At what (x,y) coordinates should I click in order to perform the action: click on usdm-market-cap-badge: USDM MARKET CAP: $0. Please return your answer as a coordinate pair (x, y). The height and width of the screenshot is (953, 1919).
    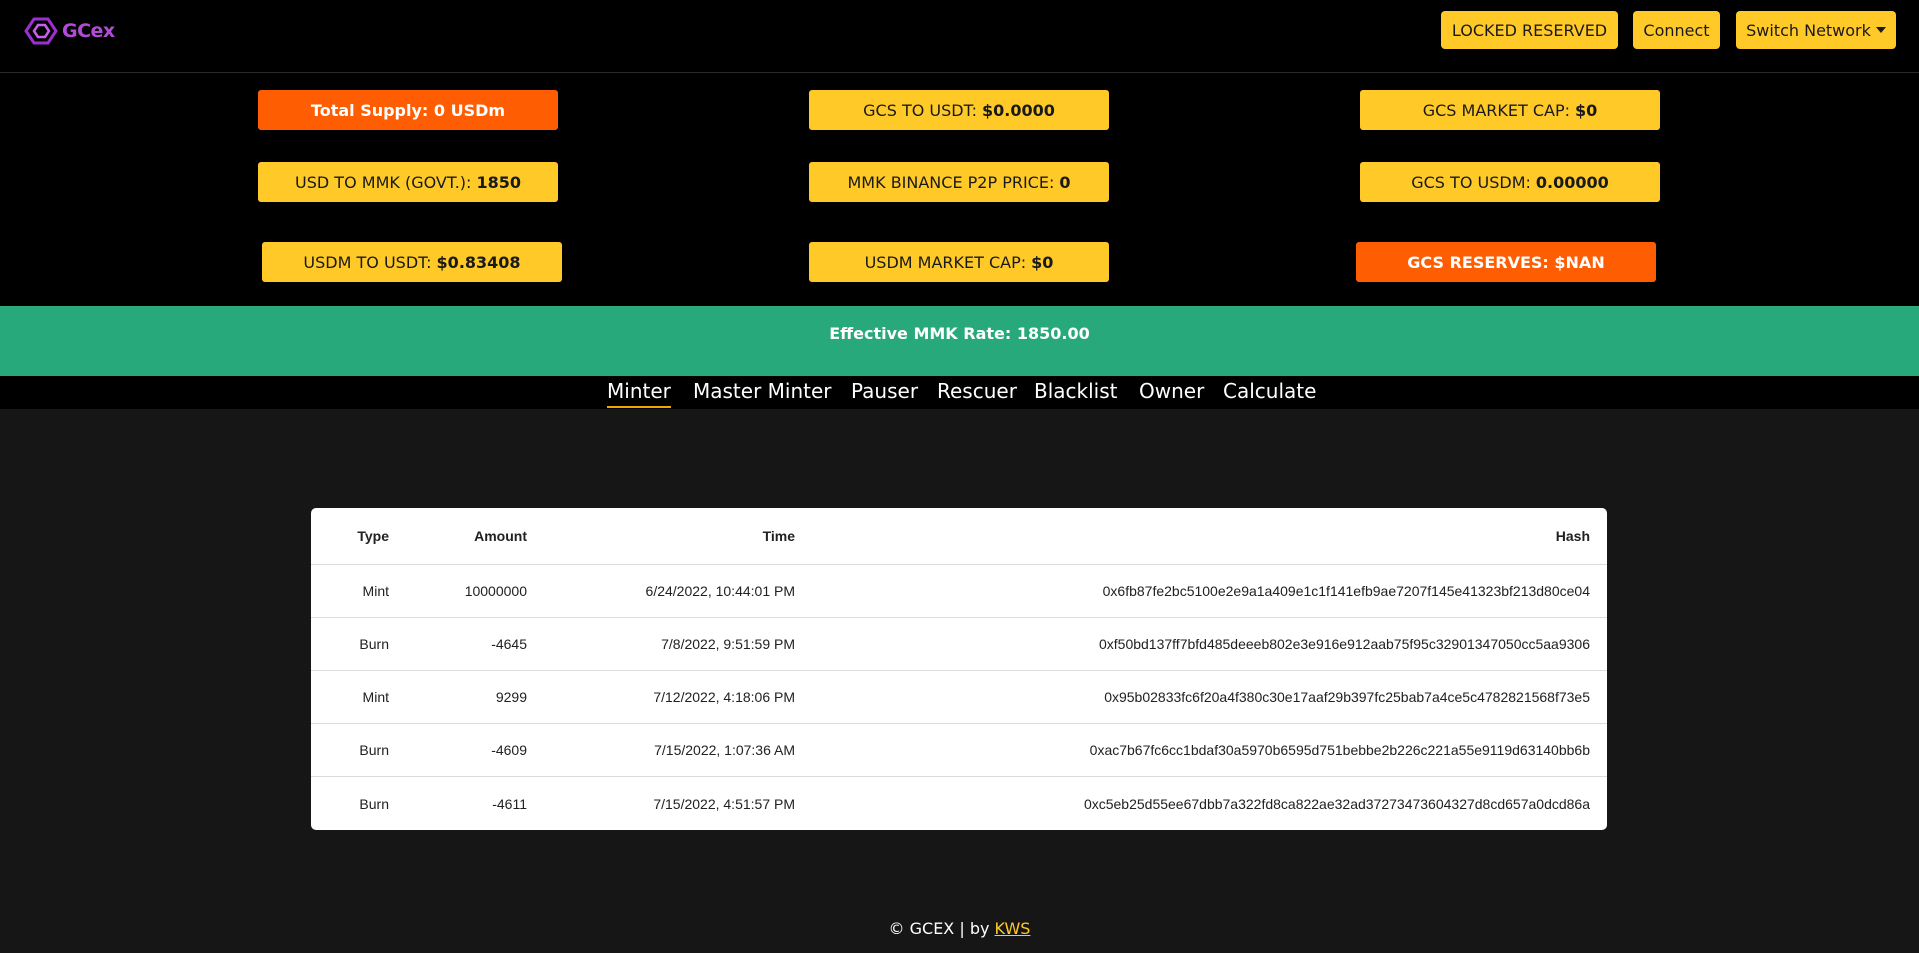
    Looking at the image, I should click on (959, 262).